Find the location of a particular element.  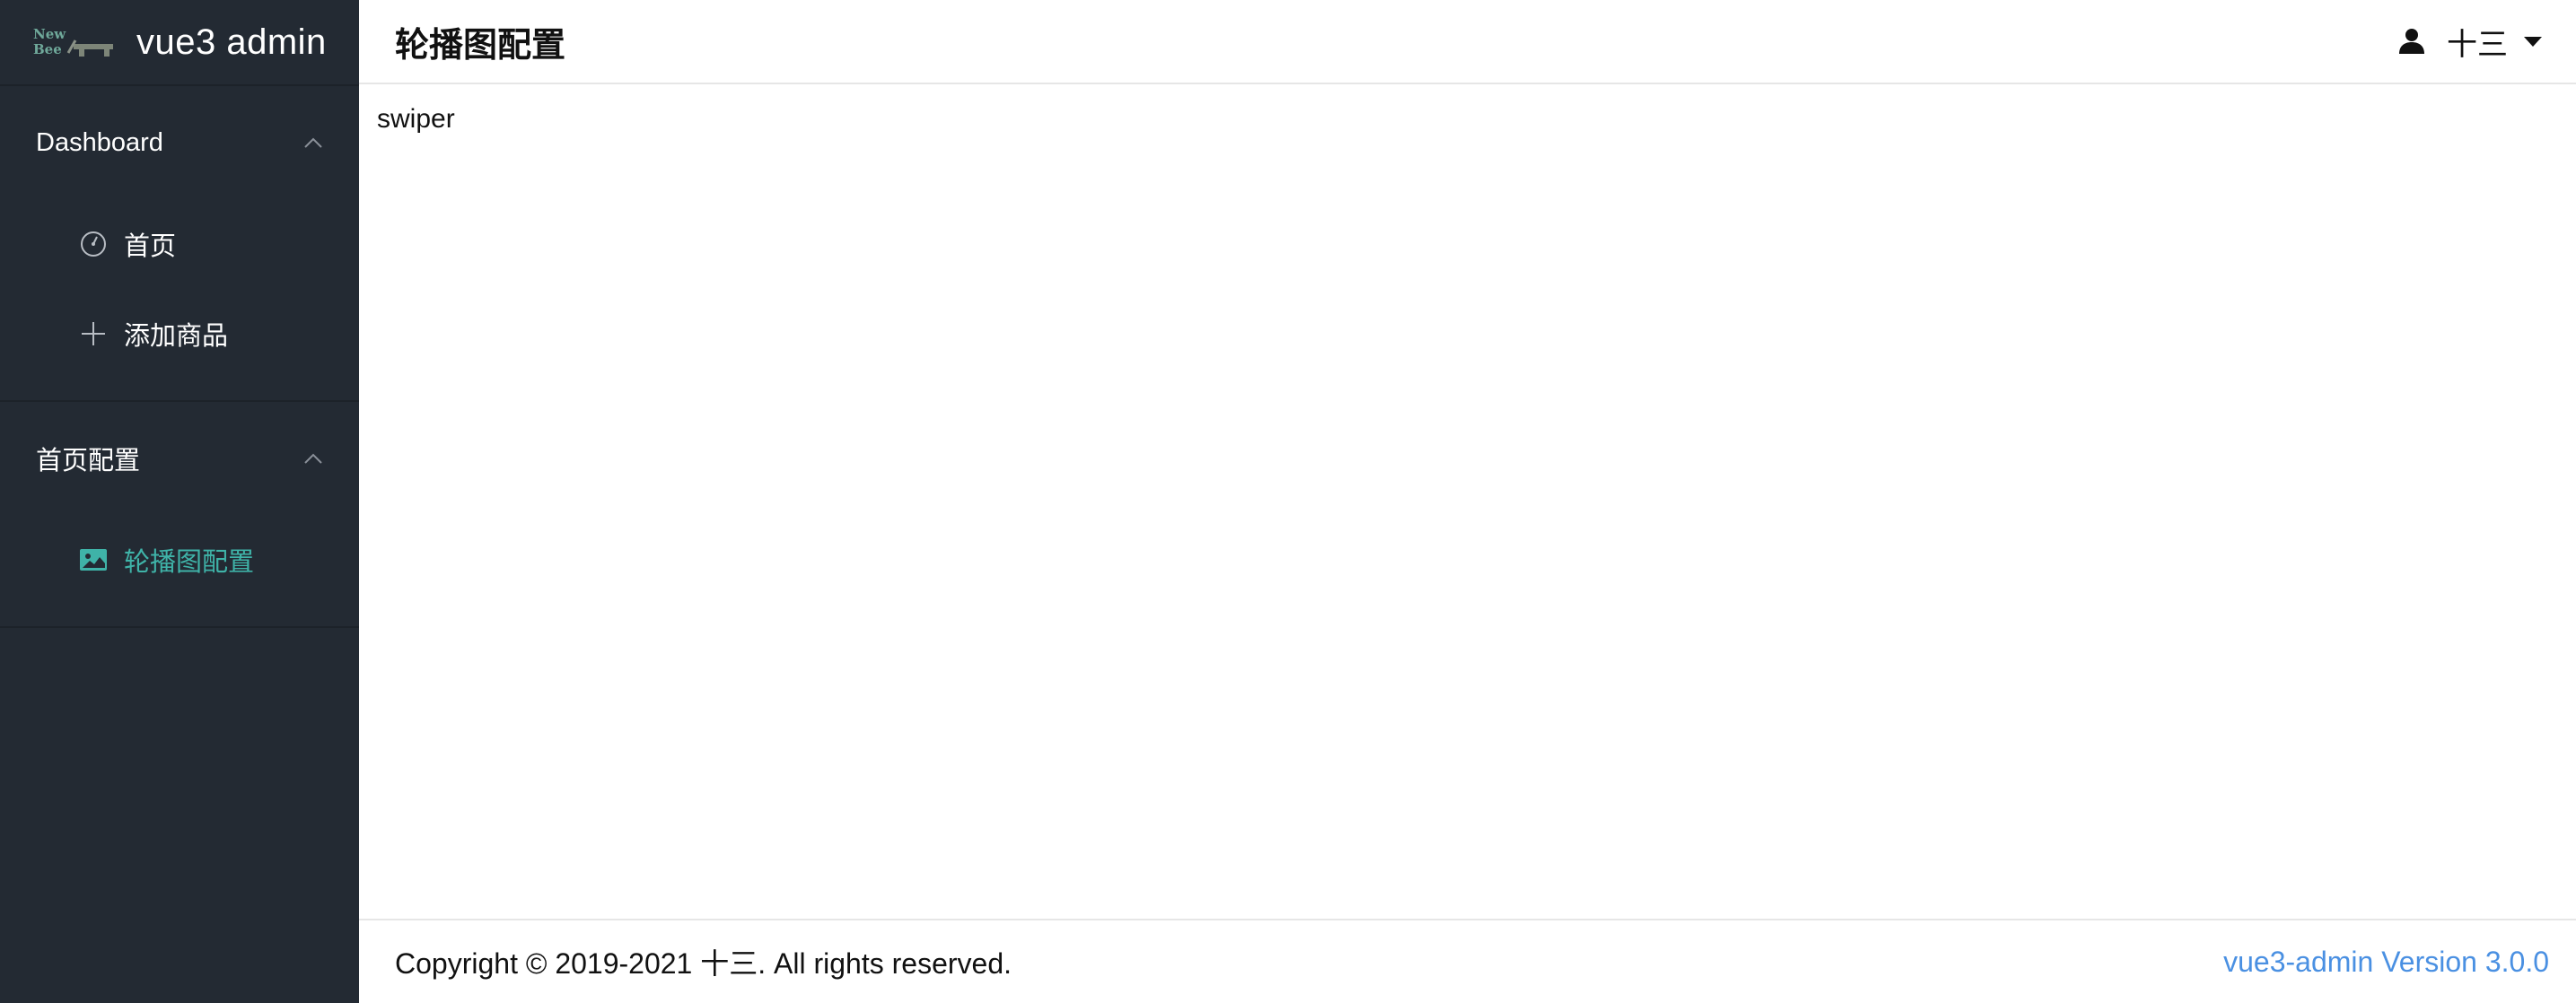

sidebar-item-label: 轮播图配置 is located at coordinates (189, 562).